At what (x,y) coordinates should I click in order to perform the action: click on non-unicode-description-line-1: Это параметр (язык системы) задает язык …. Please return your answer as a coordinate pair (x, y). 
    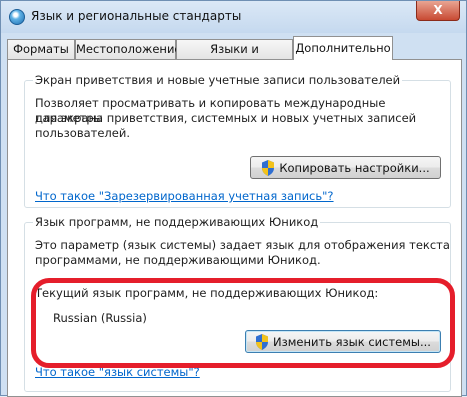
    Looking at the image, I should click on (242, 245).